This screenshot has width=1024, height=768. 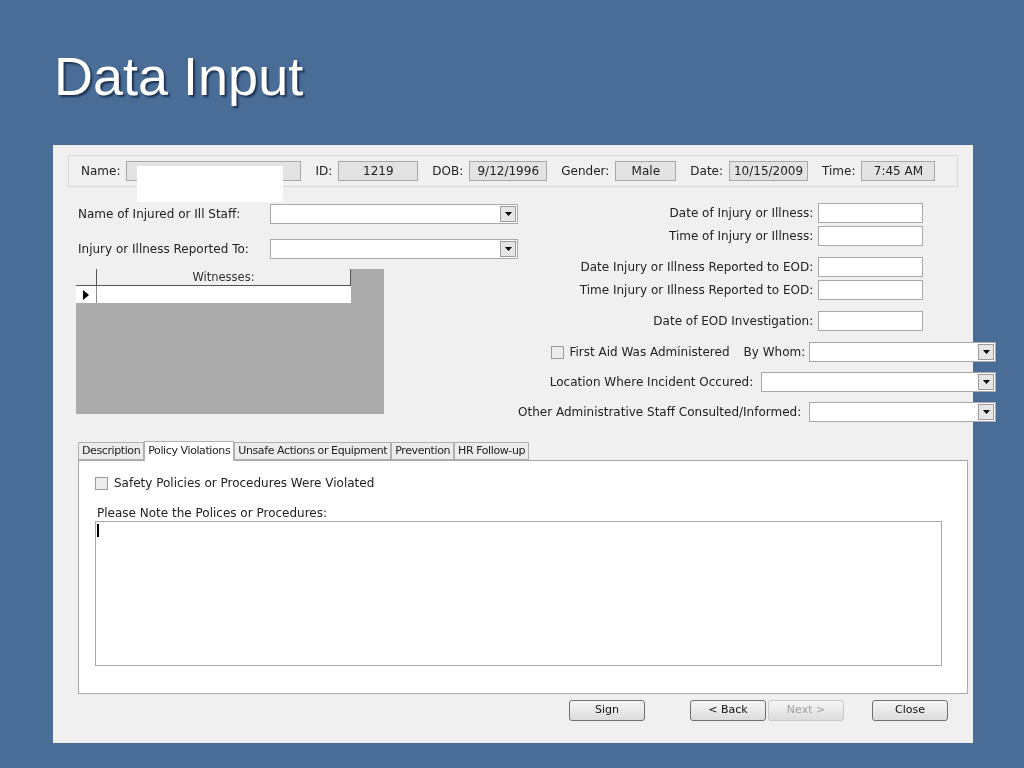 I want to click on field-label: Name of Injured or Ill Staff:, so click(x=159, y=214).